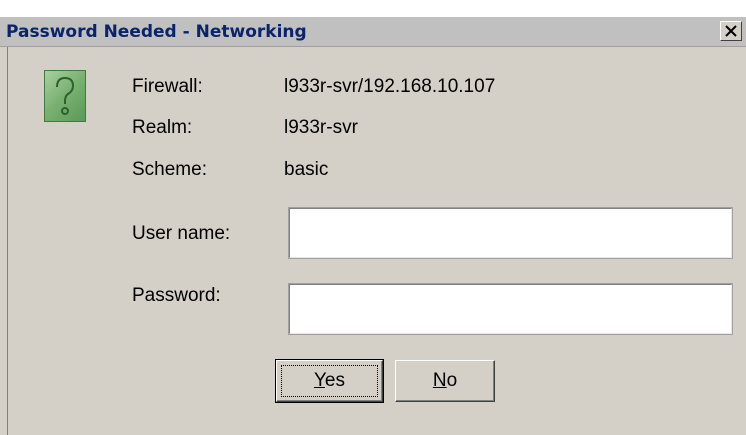 The image size is (746, 435). Describe the element at coordinates (390, 86) in the screenshot. I see `firewall-value: l933r-svr/192.168.10.107` at that location.